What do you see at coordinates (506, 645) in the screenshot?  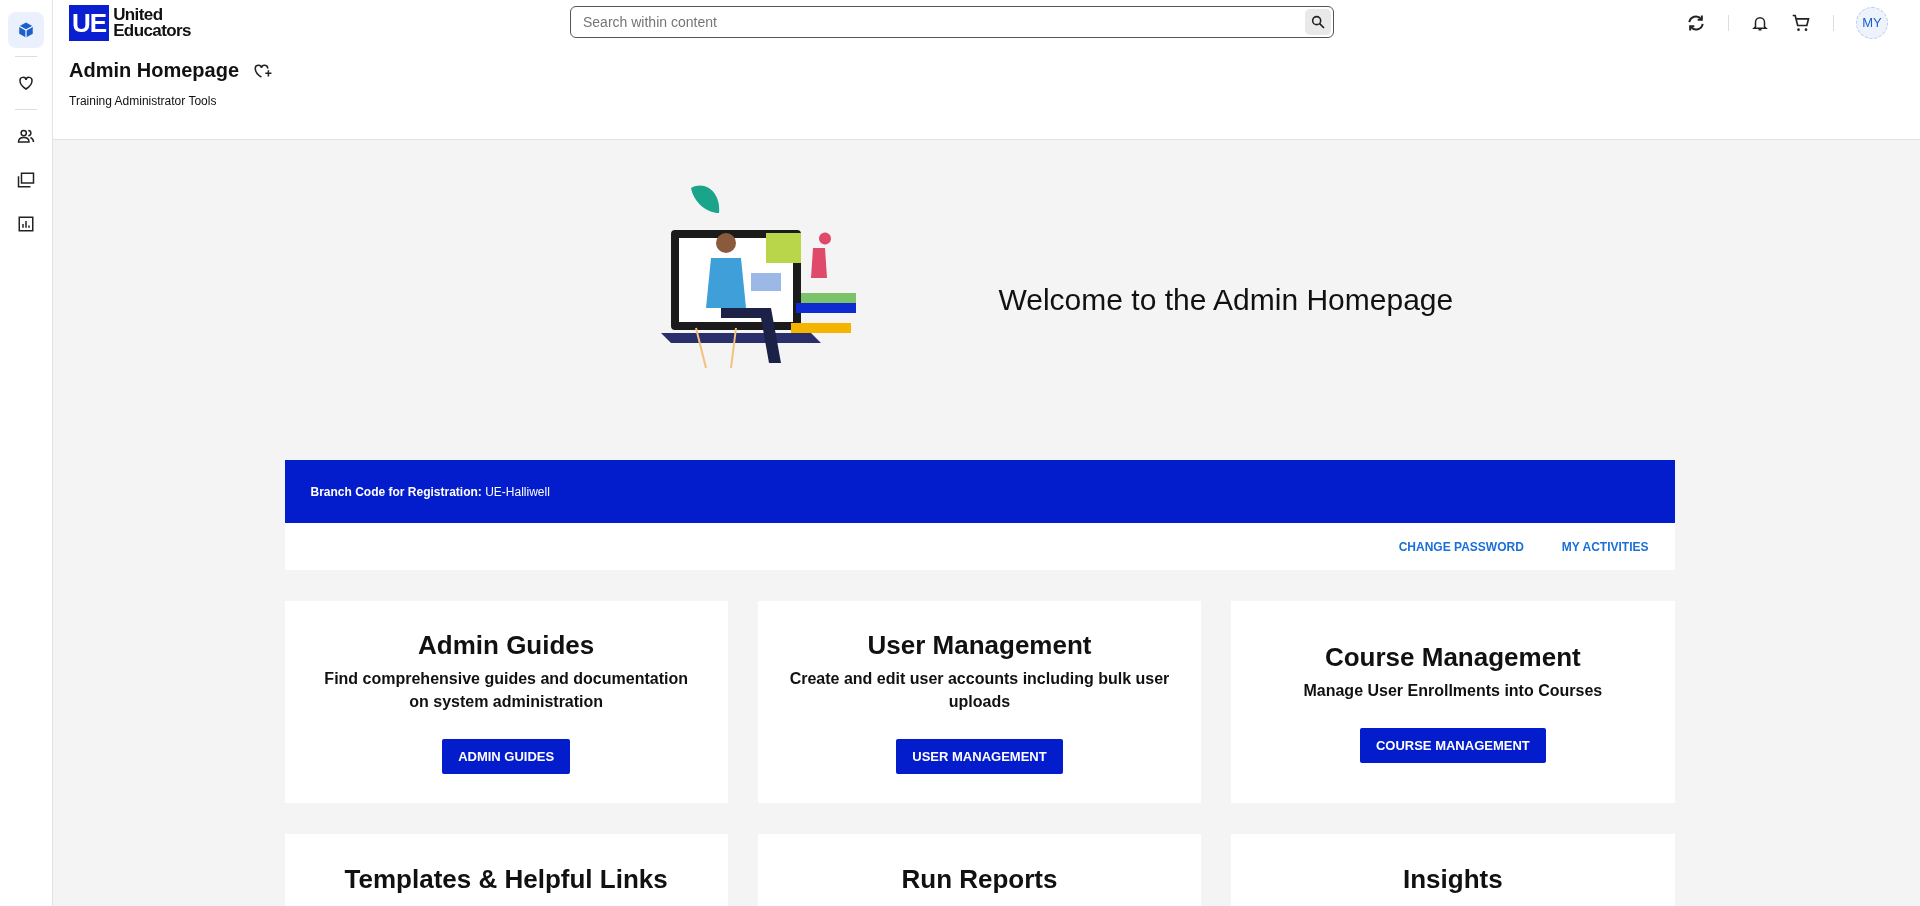 I see `card-title: Admin Guides` at bounding box center [506, 645].